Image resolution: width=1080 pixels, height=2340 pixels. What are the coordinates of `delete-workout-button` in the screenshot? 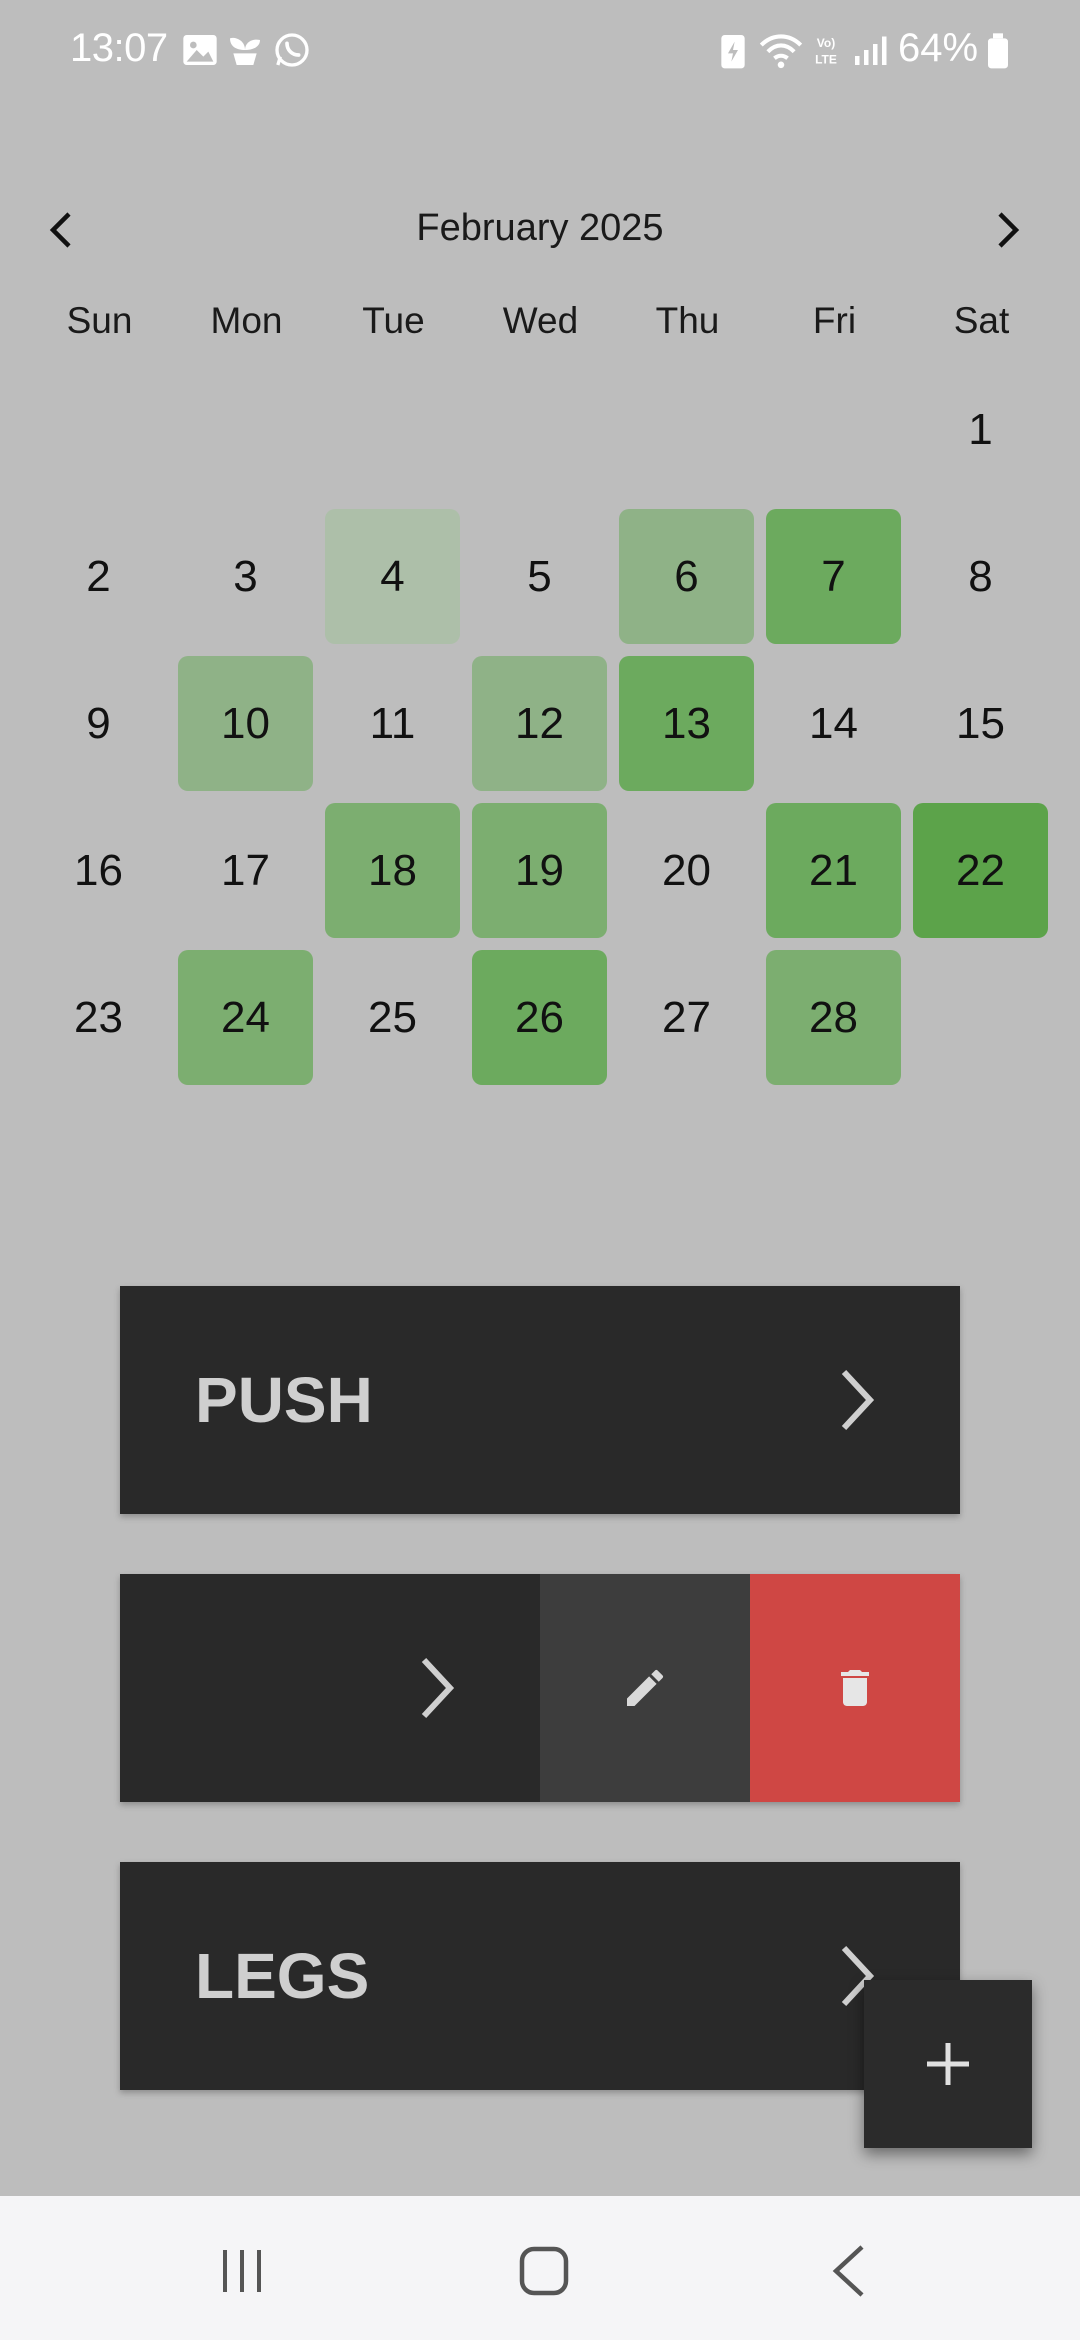 It's located at (855, 1688).